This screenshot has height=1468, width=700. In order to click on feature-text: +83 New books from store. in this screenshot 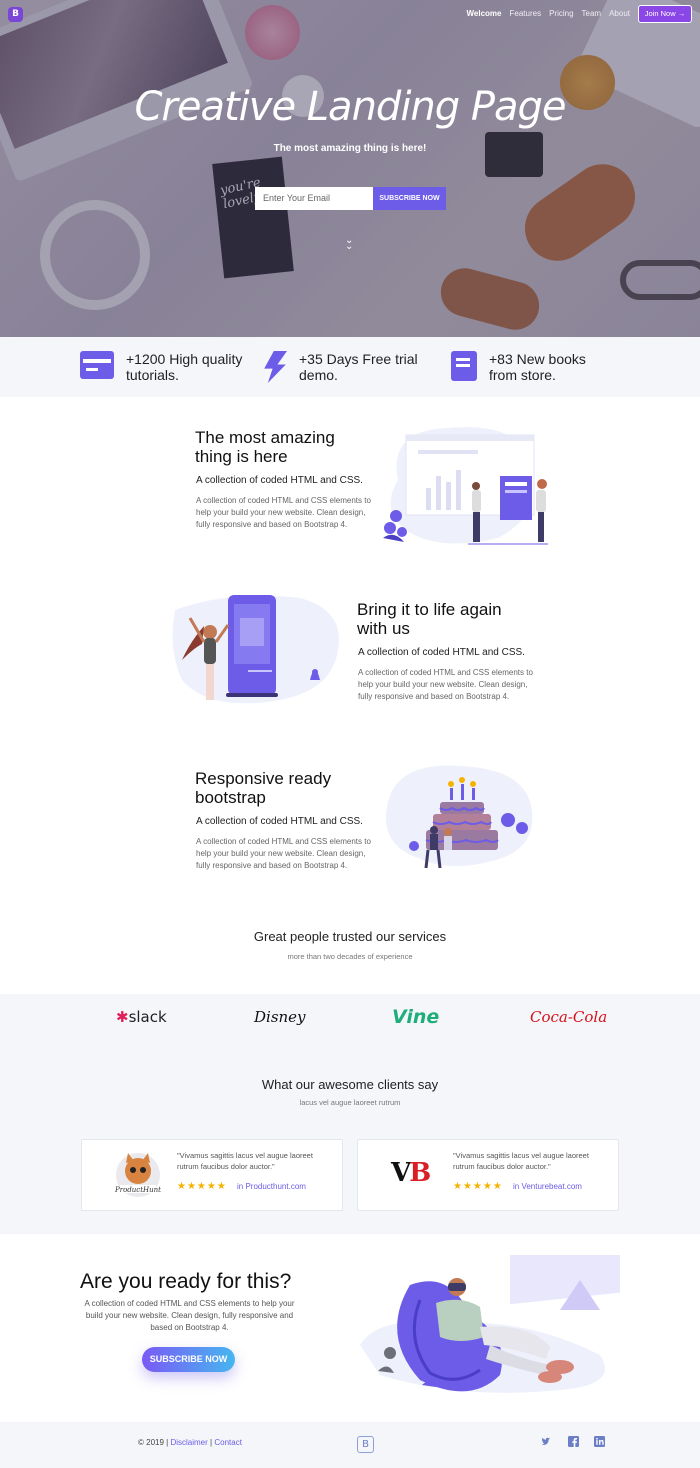, I will do `click(537, 367)`.